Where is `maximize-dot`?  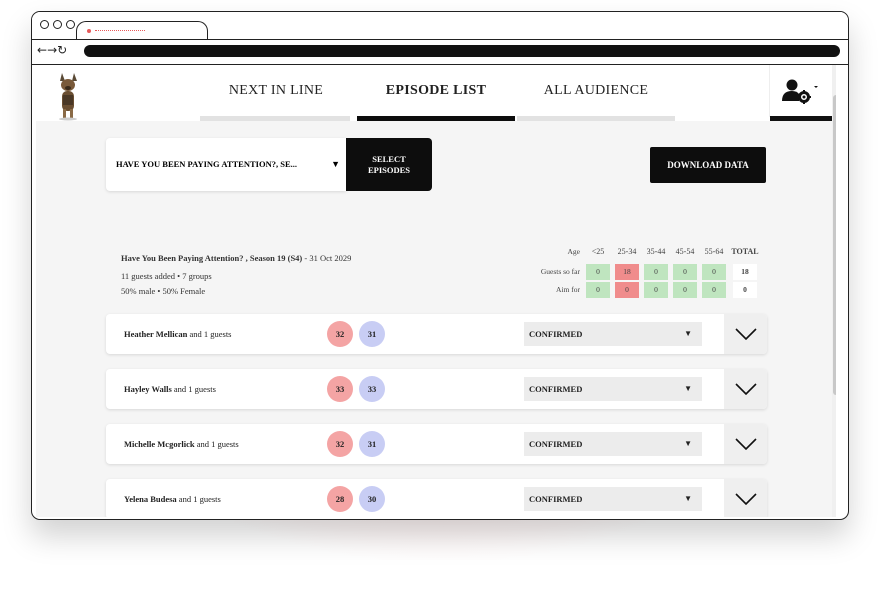 maximize-dot is located at coordinates (70, 24).